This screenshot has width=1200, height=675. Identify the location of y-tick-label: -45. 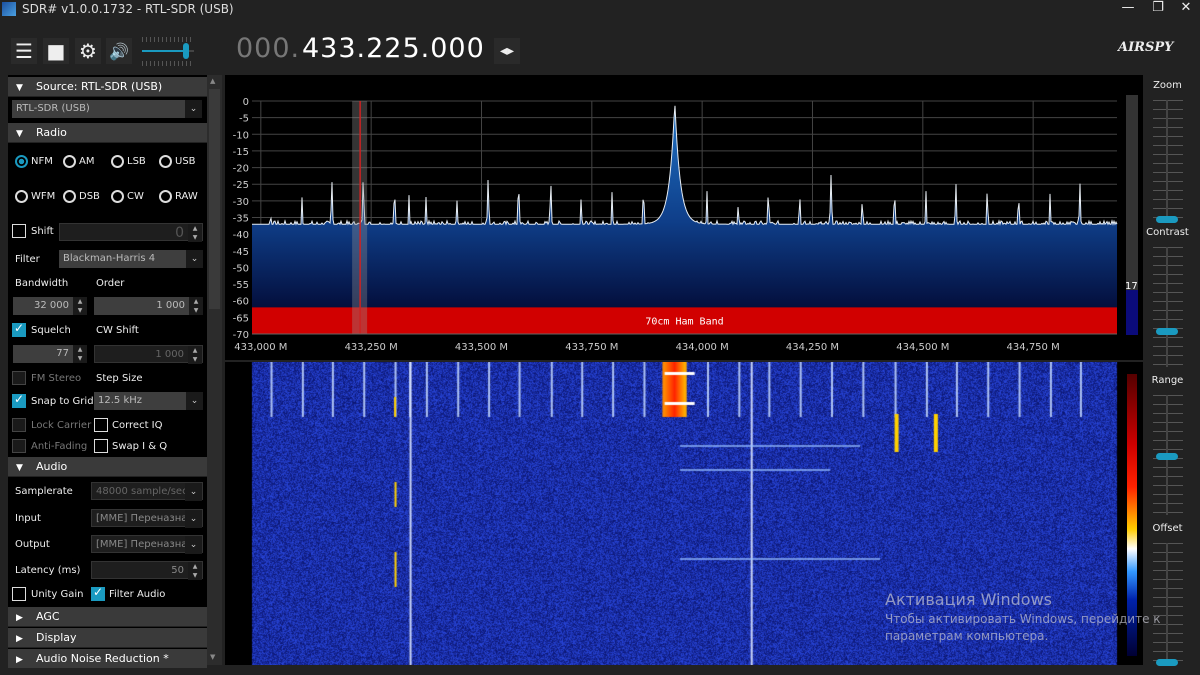
(241, 252).